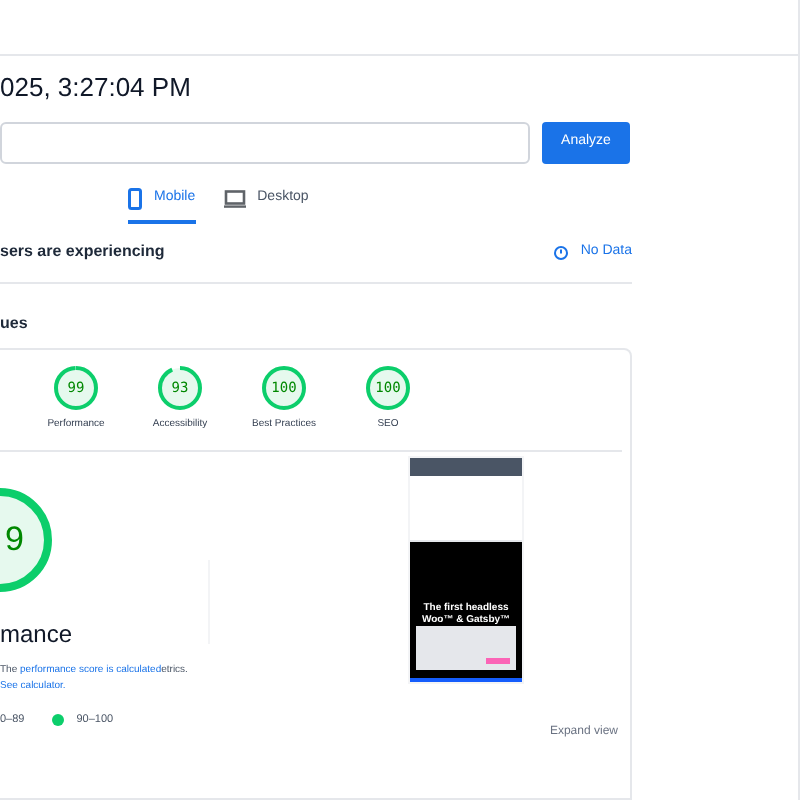 Image resolution: width=800 pixels, height=800 pixels. I want to click on monitor-icon, so click(234, 199).